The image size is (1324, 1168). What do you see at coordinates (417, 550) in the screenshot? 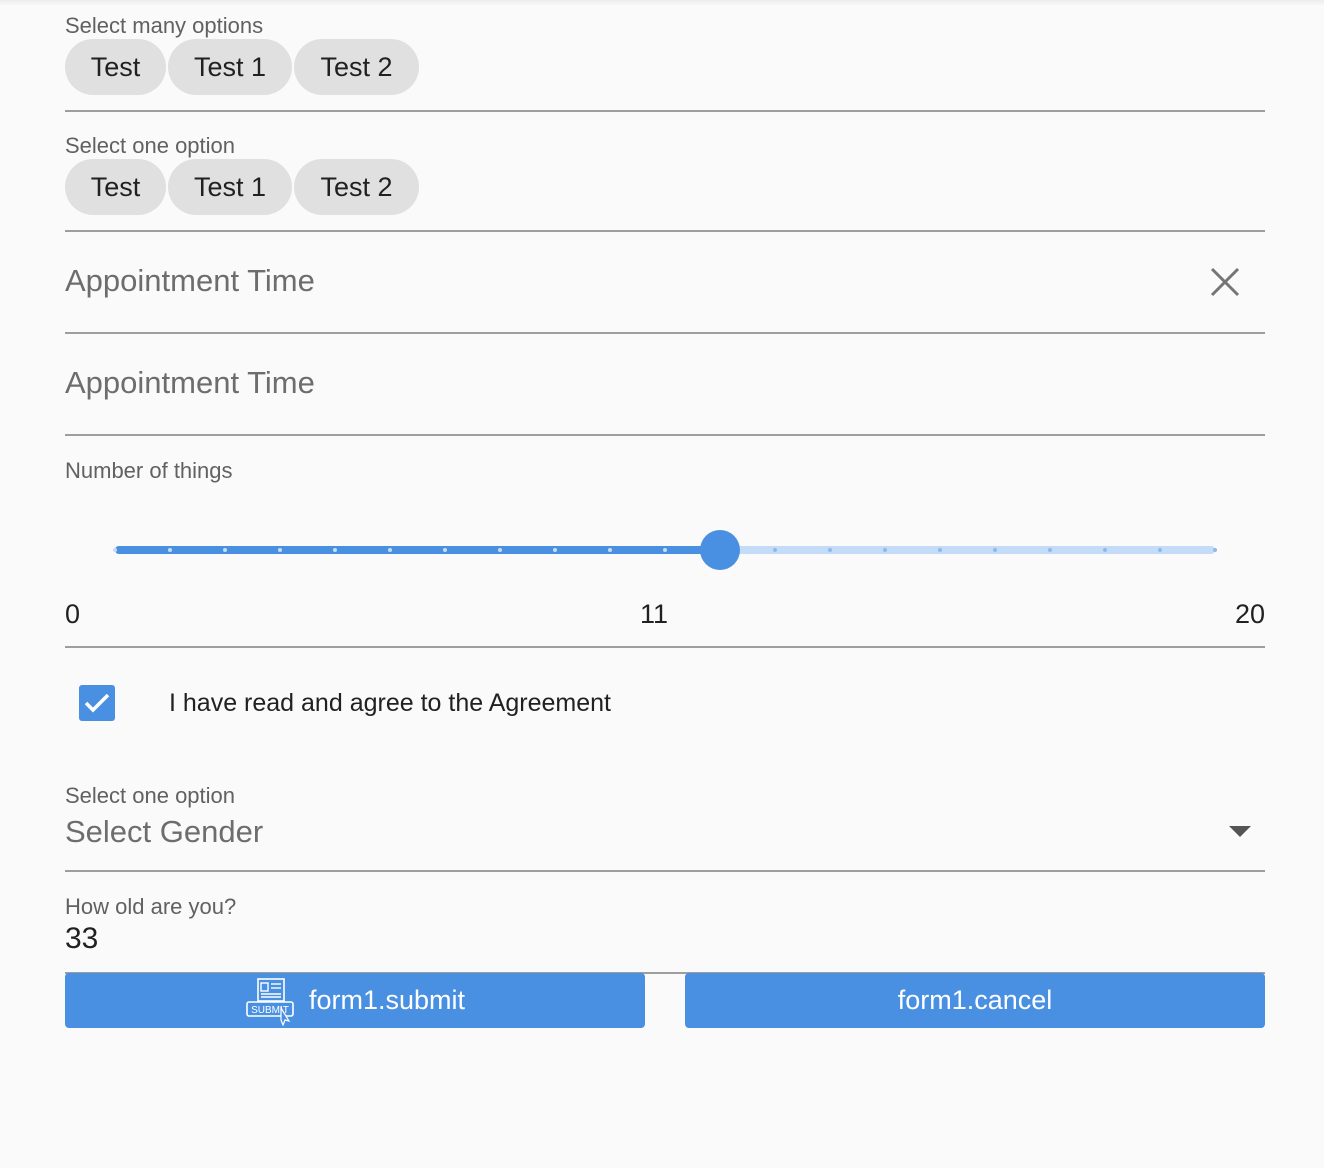
I see `slider-active-track` at bounding box center [417, 550].